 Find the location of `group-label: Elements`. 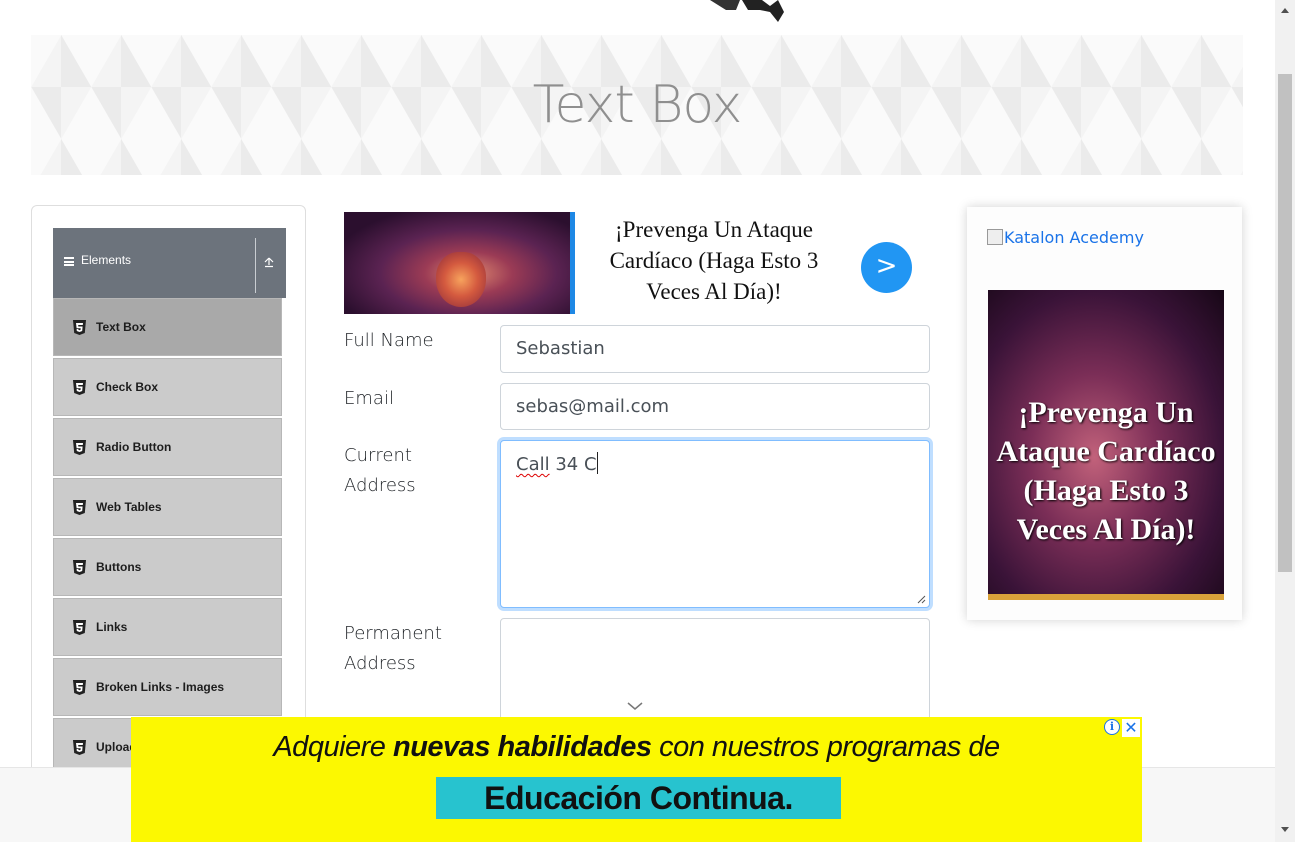

group-label: Elements is located at coordinates (106, 260).